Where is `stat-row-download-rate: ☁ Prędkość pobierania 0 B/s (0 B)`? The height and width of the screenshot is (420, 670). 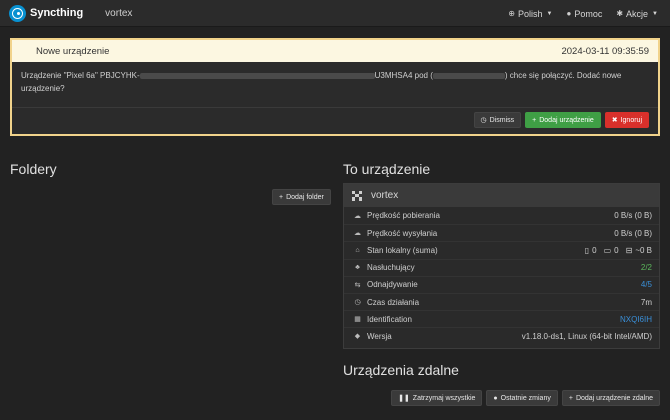
stat-row-download-rate: ☁ Prędkość pobierania 0 B/s (0 B) is located at coordinates (501, 215).